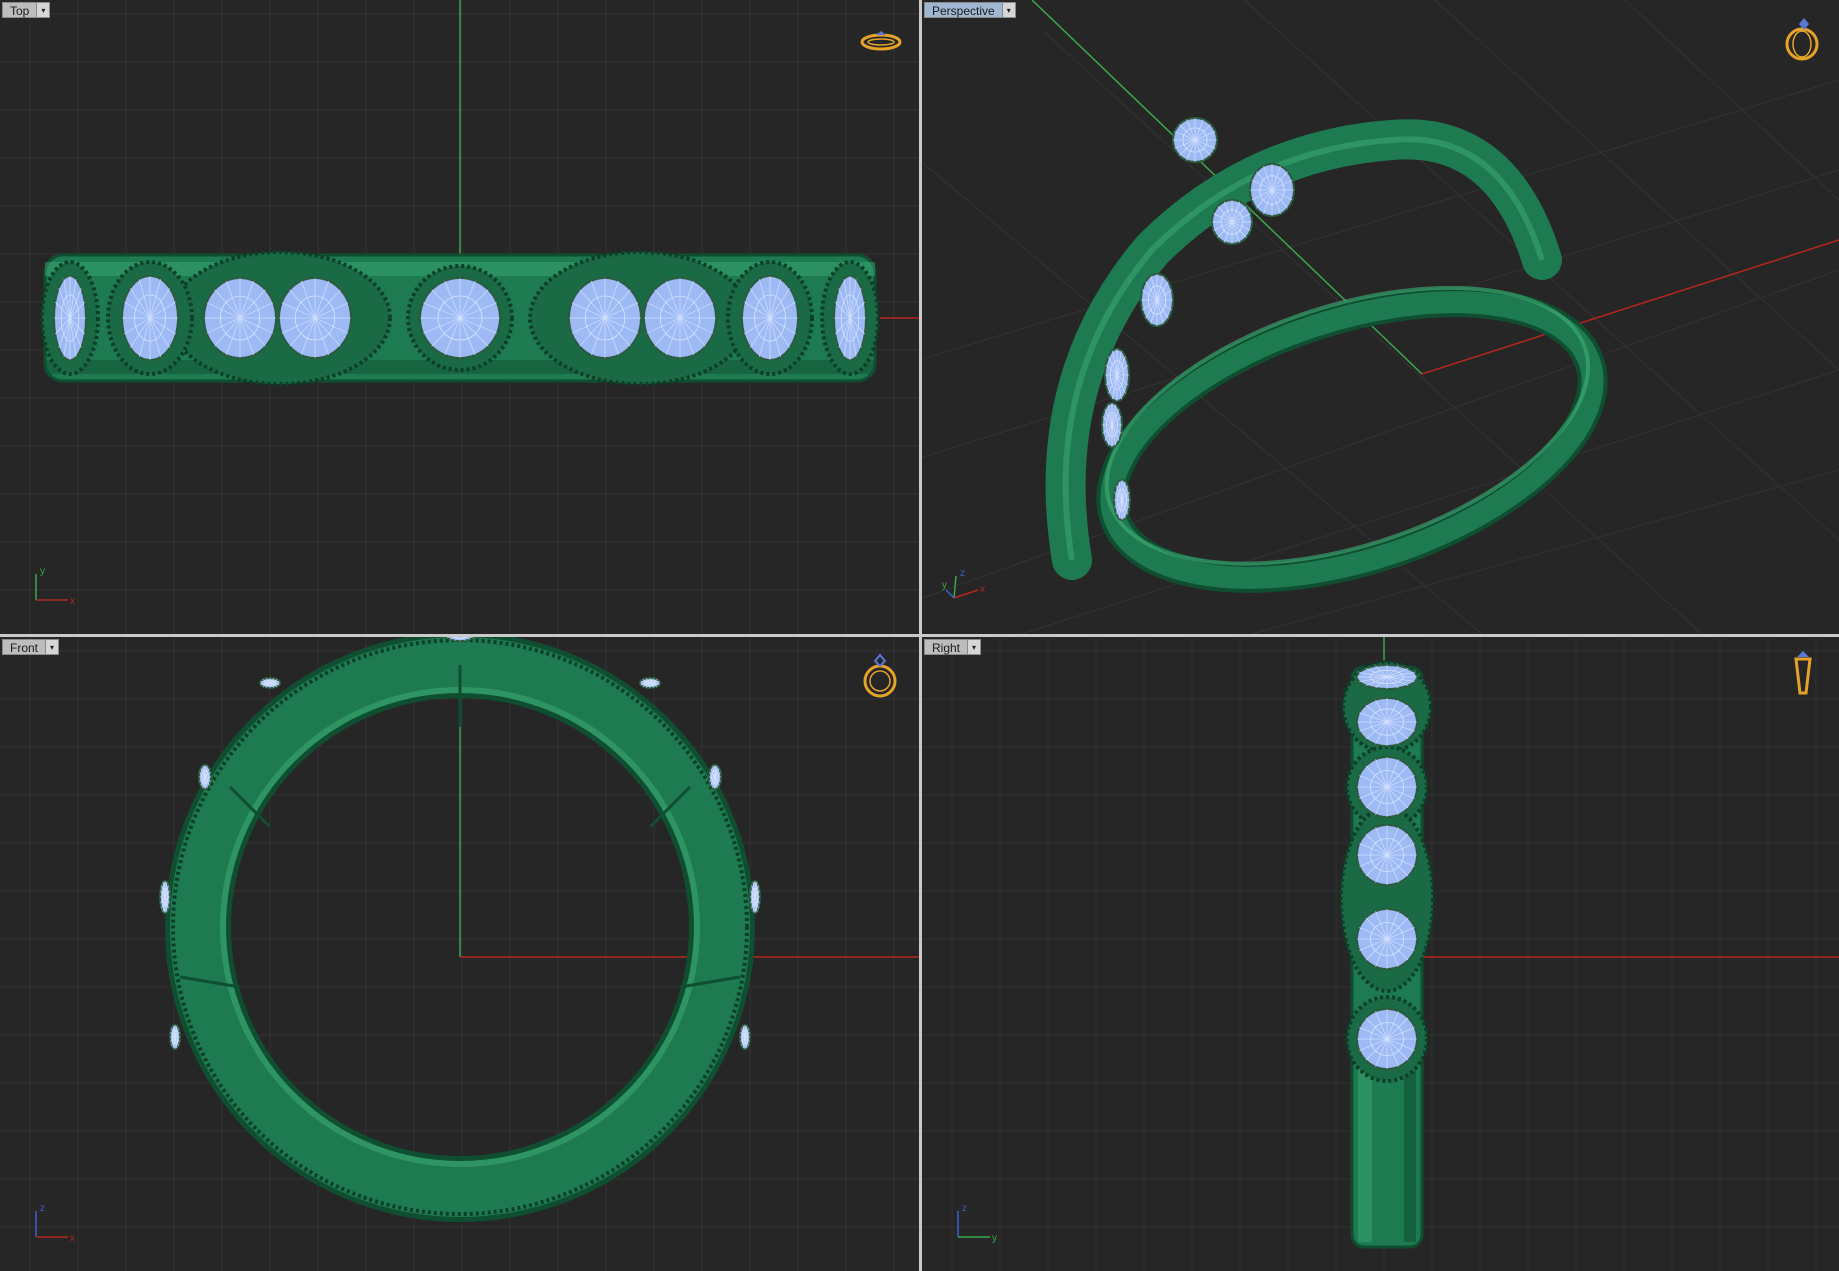  I want to click on axis-indicator: z y, so click(977, 1223).